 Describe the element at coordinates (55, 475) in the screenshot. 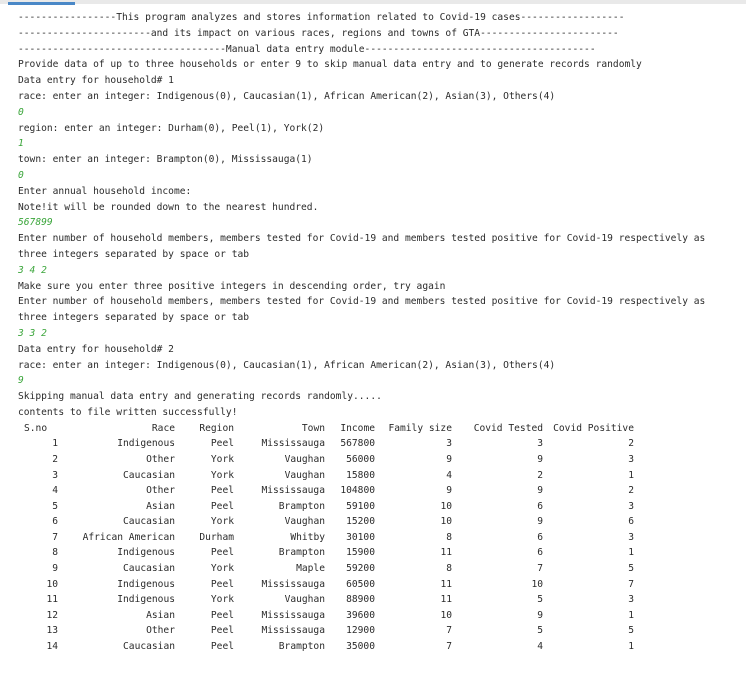

I see `cell-sno: 3` at that location.